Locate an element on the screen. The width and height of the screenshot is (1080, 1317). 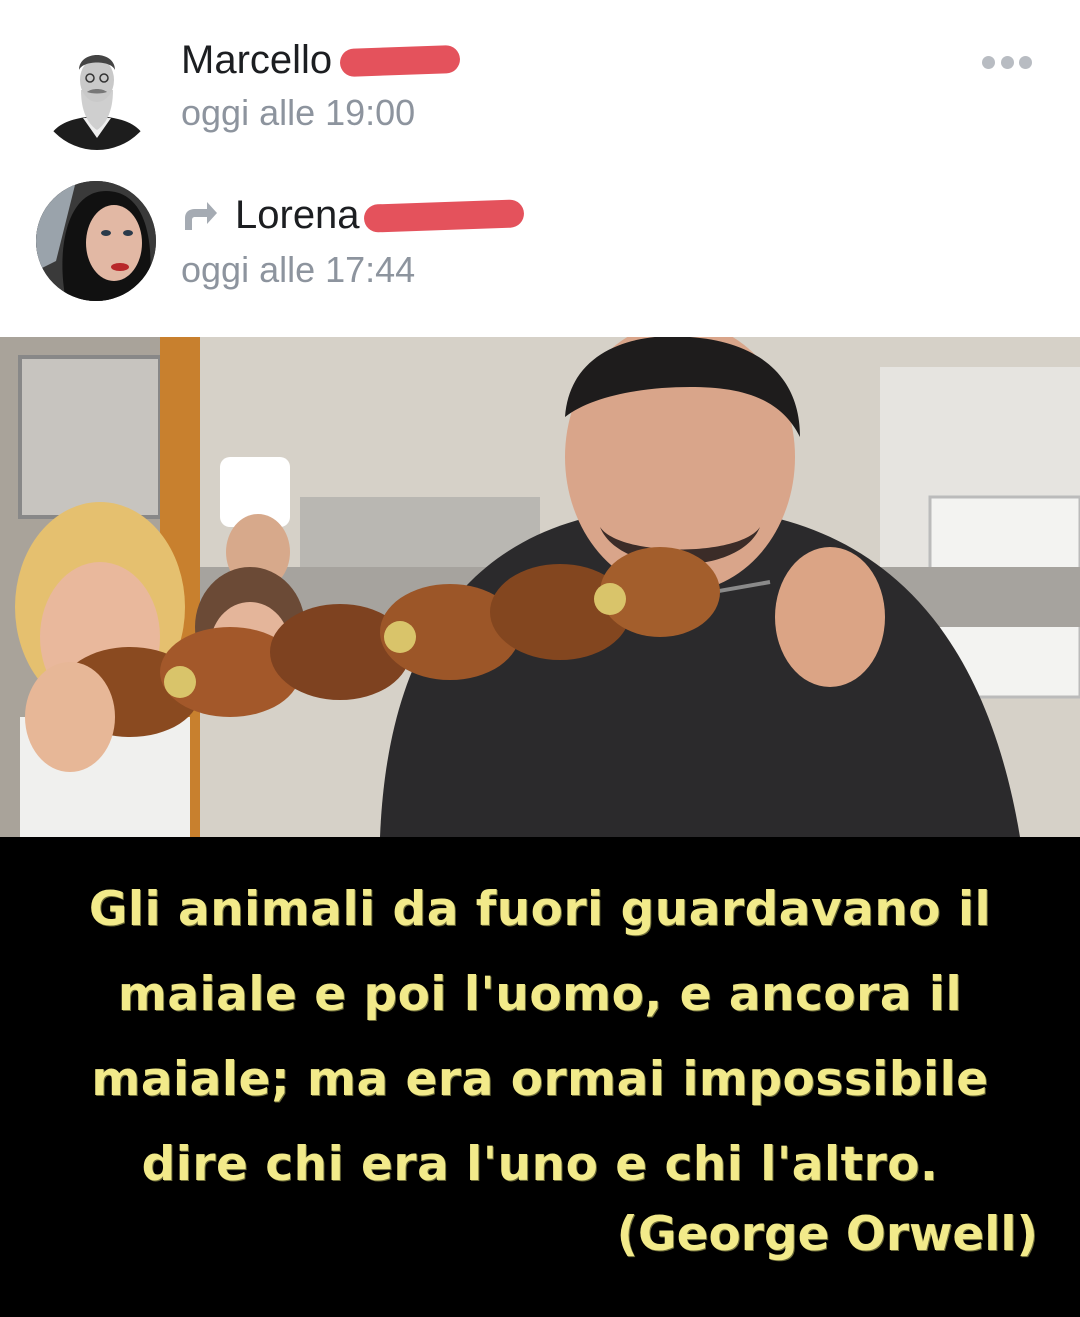
shared-name-line: Lorena is located at coordinates (353, 215).